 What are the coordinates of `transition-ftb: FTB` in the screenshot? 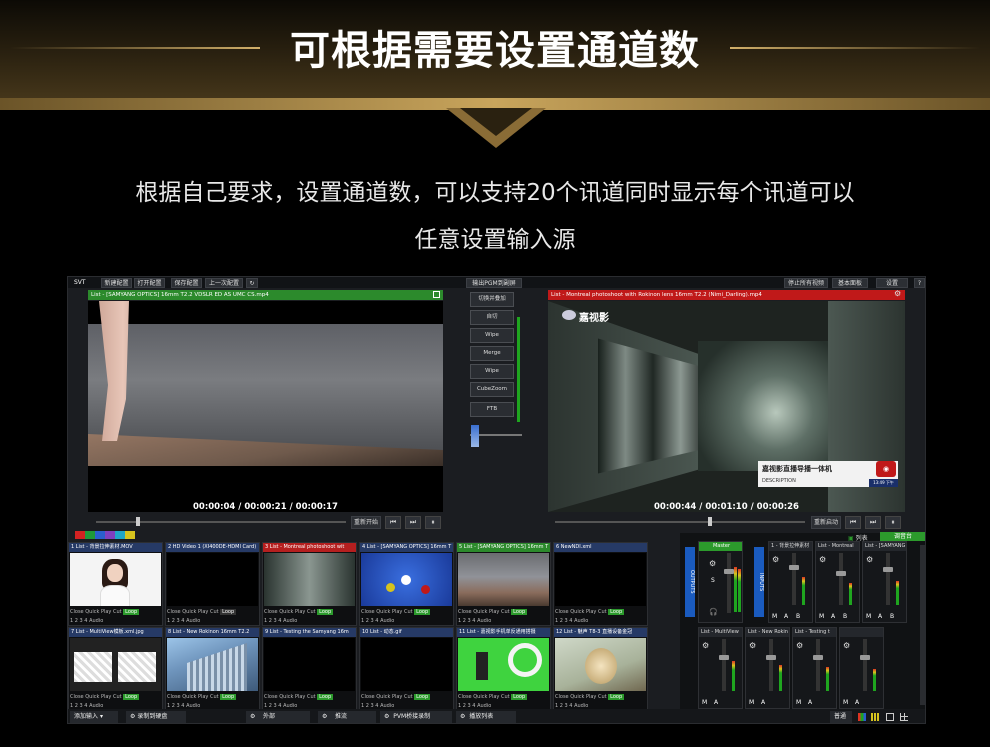 It's located at (492, 409).